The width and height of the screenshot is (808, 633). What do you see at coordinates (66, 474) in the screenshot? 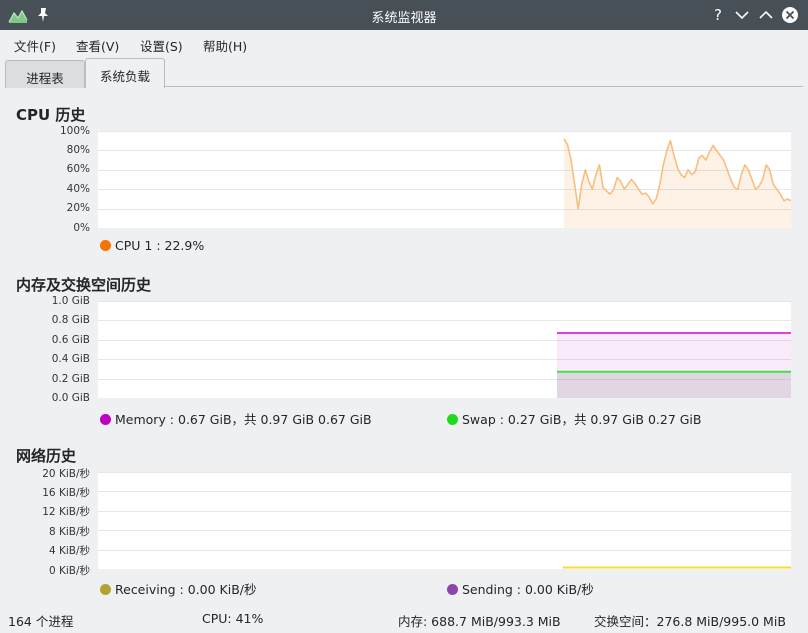
I see `network-ytick: 20 KiB/秒` at bounding box center [66, 474].